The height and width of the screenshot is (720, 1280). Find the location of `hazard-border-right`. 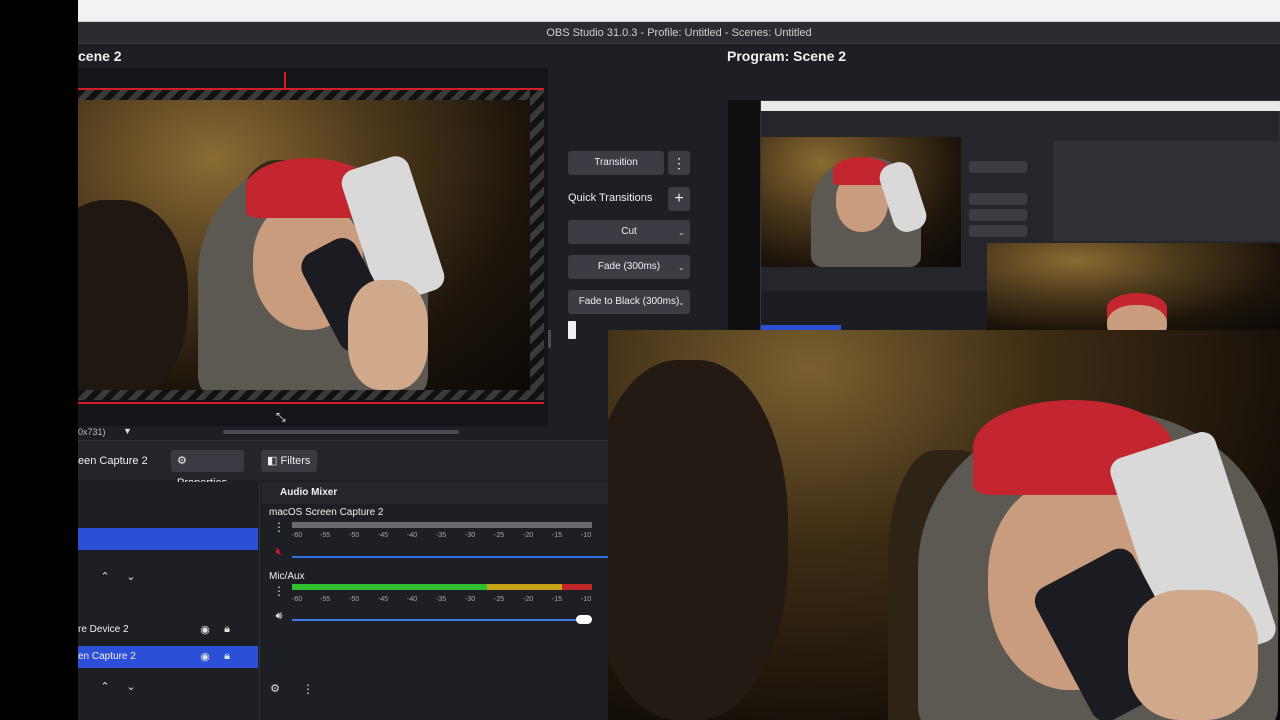

hazard-border-right is located at coordinates (537, 245).